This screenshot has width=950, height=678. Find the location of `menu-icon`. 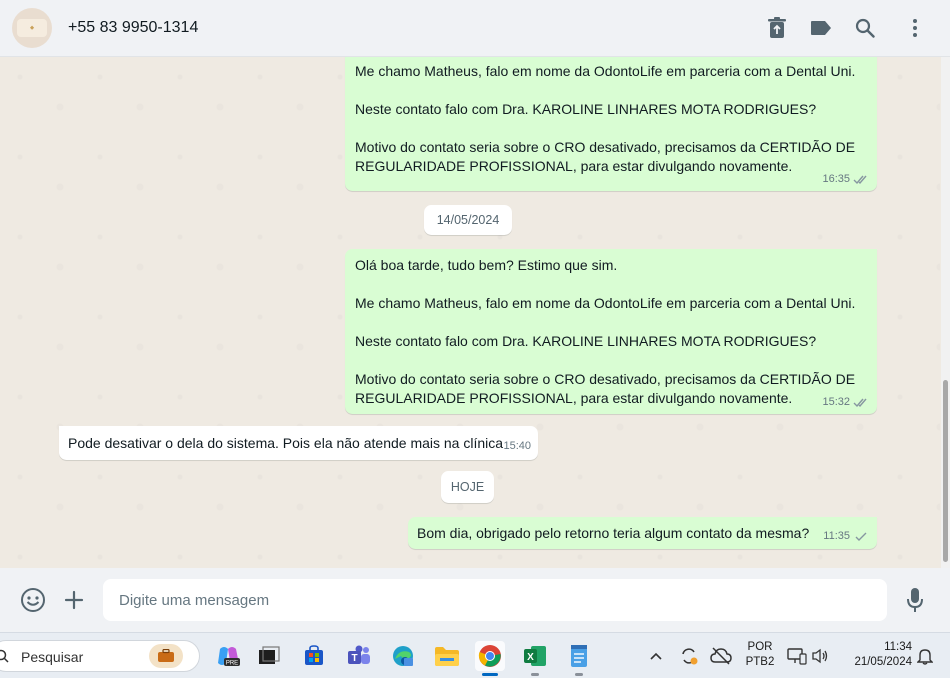

menu-icon is located at coordinates (915, 28).